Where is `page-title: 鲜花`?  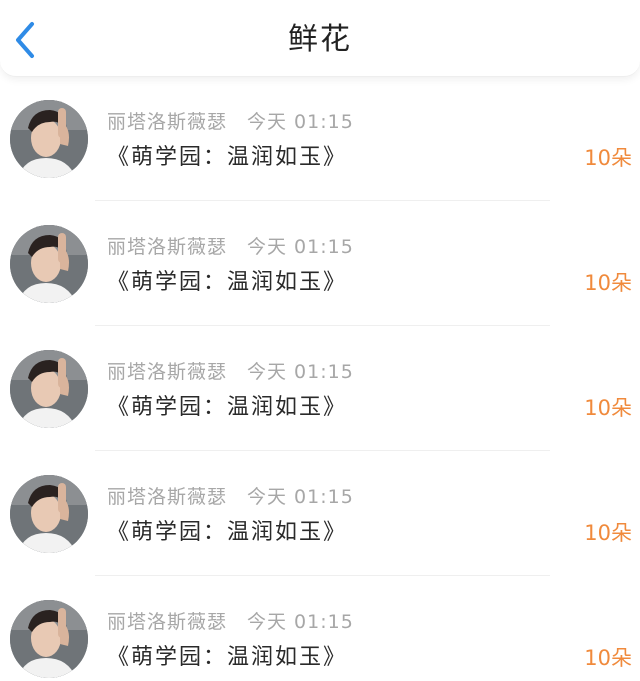
page-title: 鲜花 is located at coordinates (320, 39).